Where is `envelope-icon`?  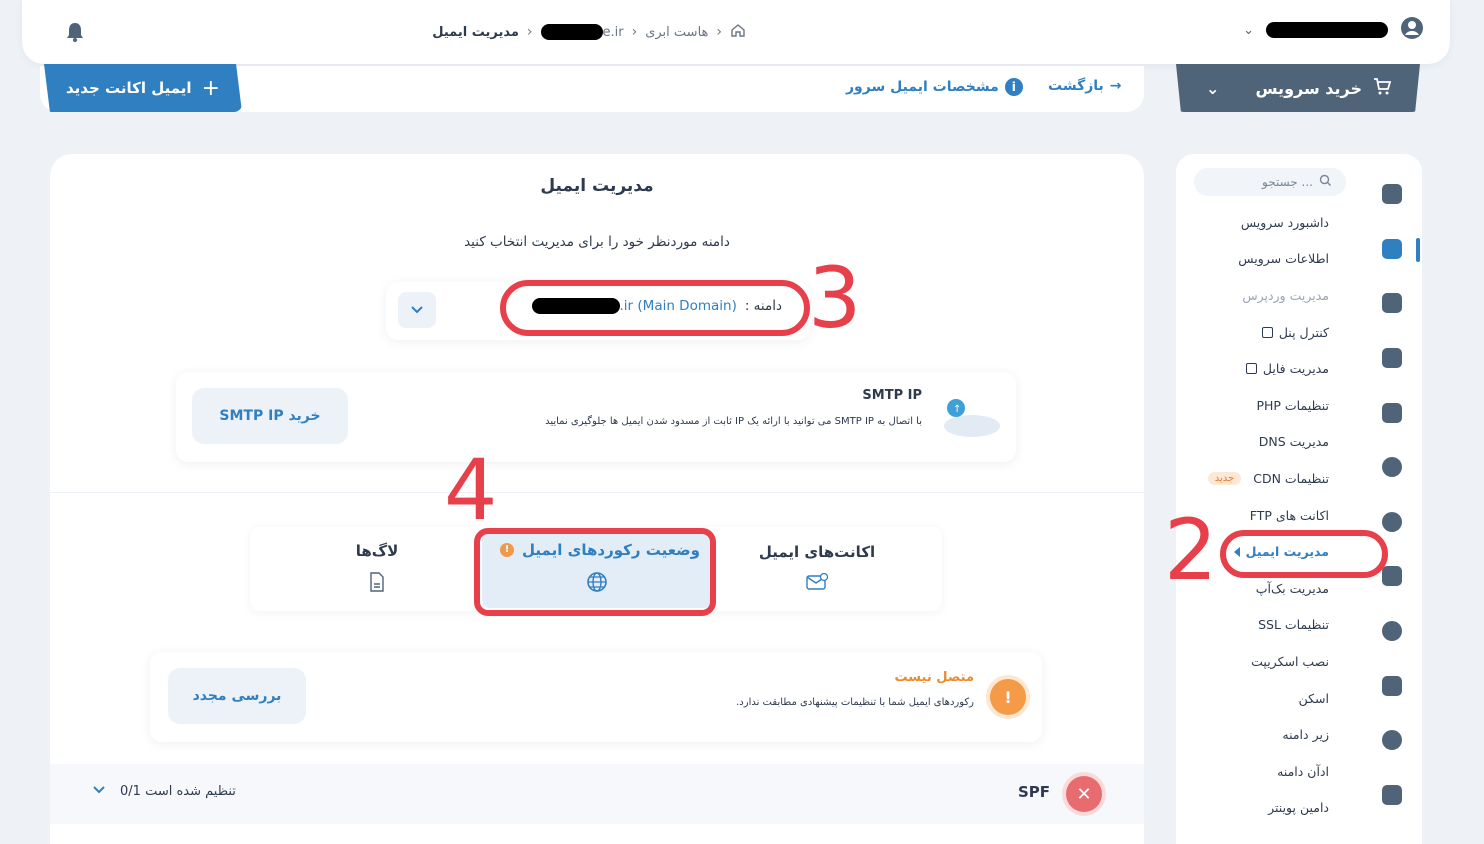 envelope-icon is located at coordinates (817, 583).